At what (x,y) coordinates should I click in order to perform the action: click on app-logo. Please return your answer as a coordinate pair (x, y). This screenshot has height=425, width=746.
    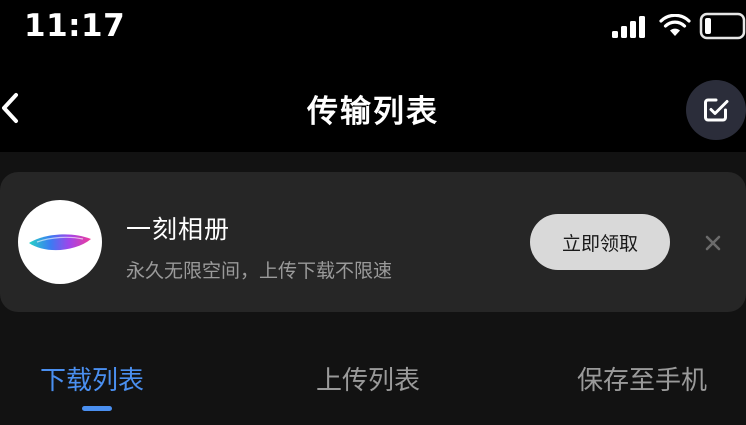
    Looking at the image, I should click on (60, 242).